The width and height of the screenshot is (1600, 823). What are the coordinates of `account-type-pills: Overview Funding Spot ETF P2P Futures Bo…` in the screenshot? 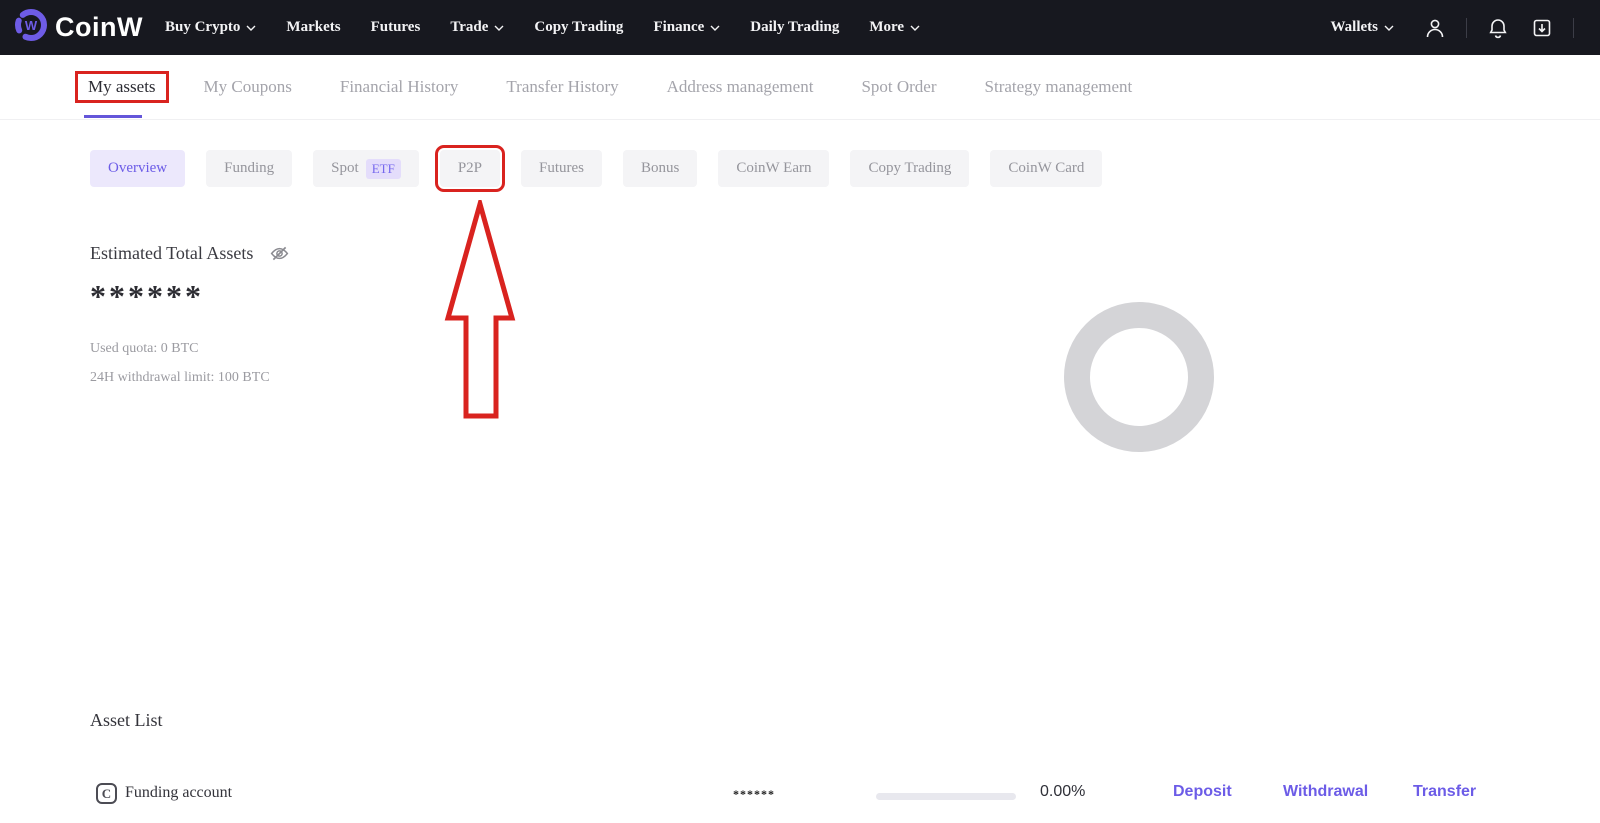 It's located at (596, 168).